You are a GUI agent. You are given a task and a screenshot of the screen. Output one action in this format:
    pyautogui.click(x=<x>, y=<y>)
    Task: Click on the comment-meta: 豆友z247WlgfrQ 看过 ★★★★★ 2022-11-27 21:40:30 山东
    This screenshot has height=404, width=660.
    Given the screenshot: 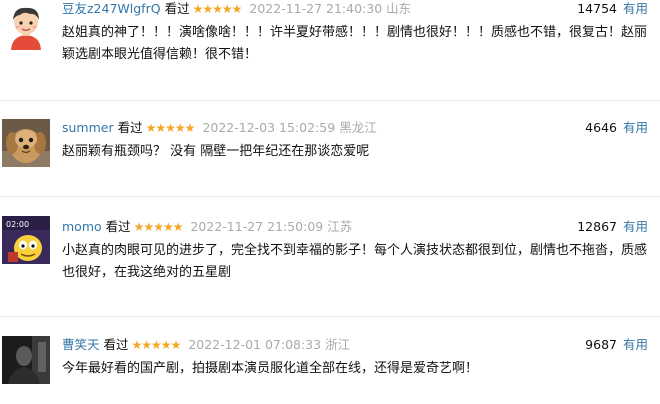 What is the action you would take?
    pyautogui.click(x=236, y=9)
    